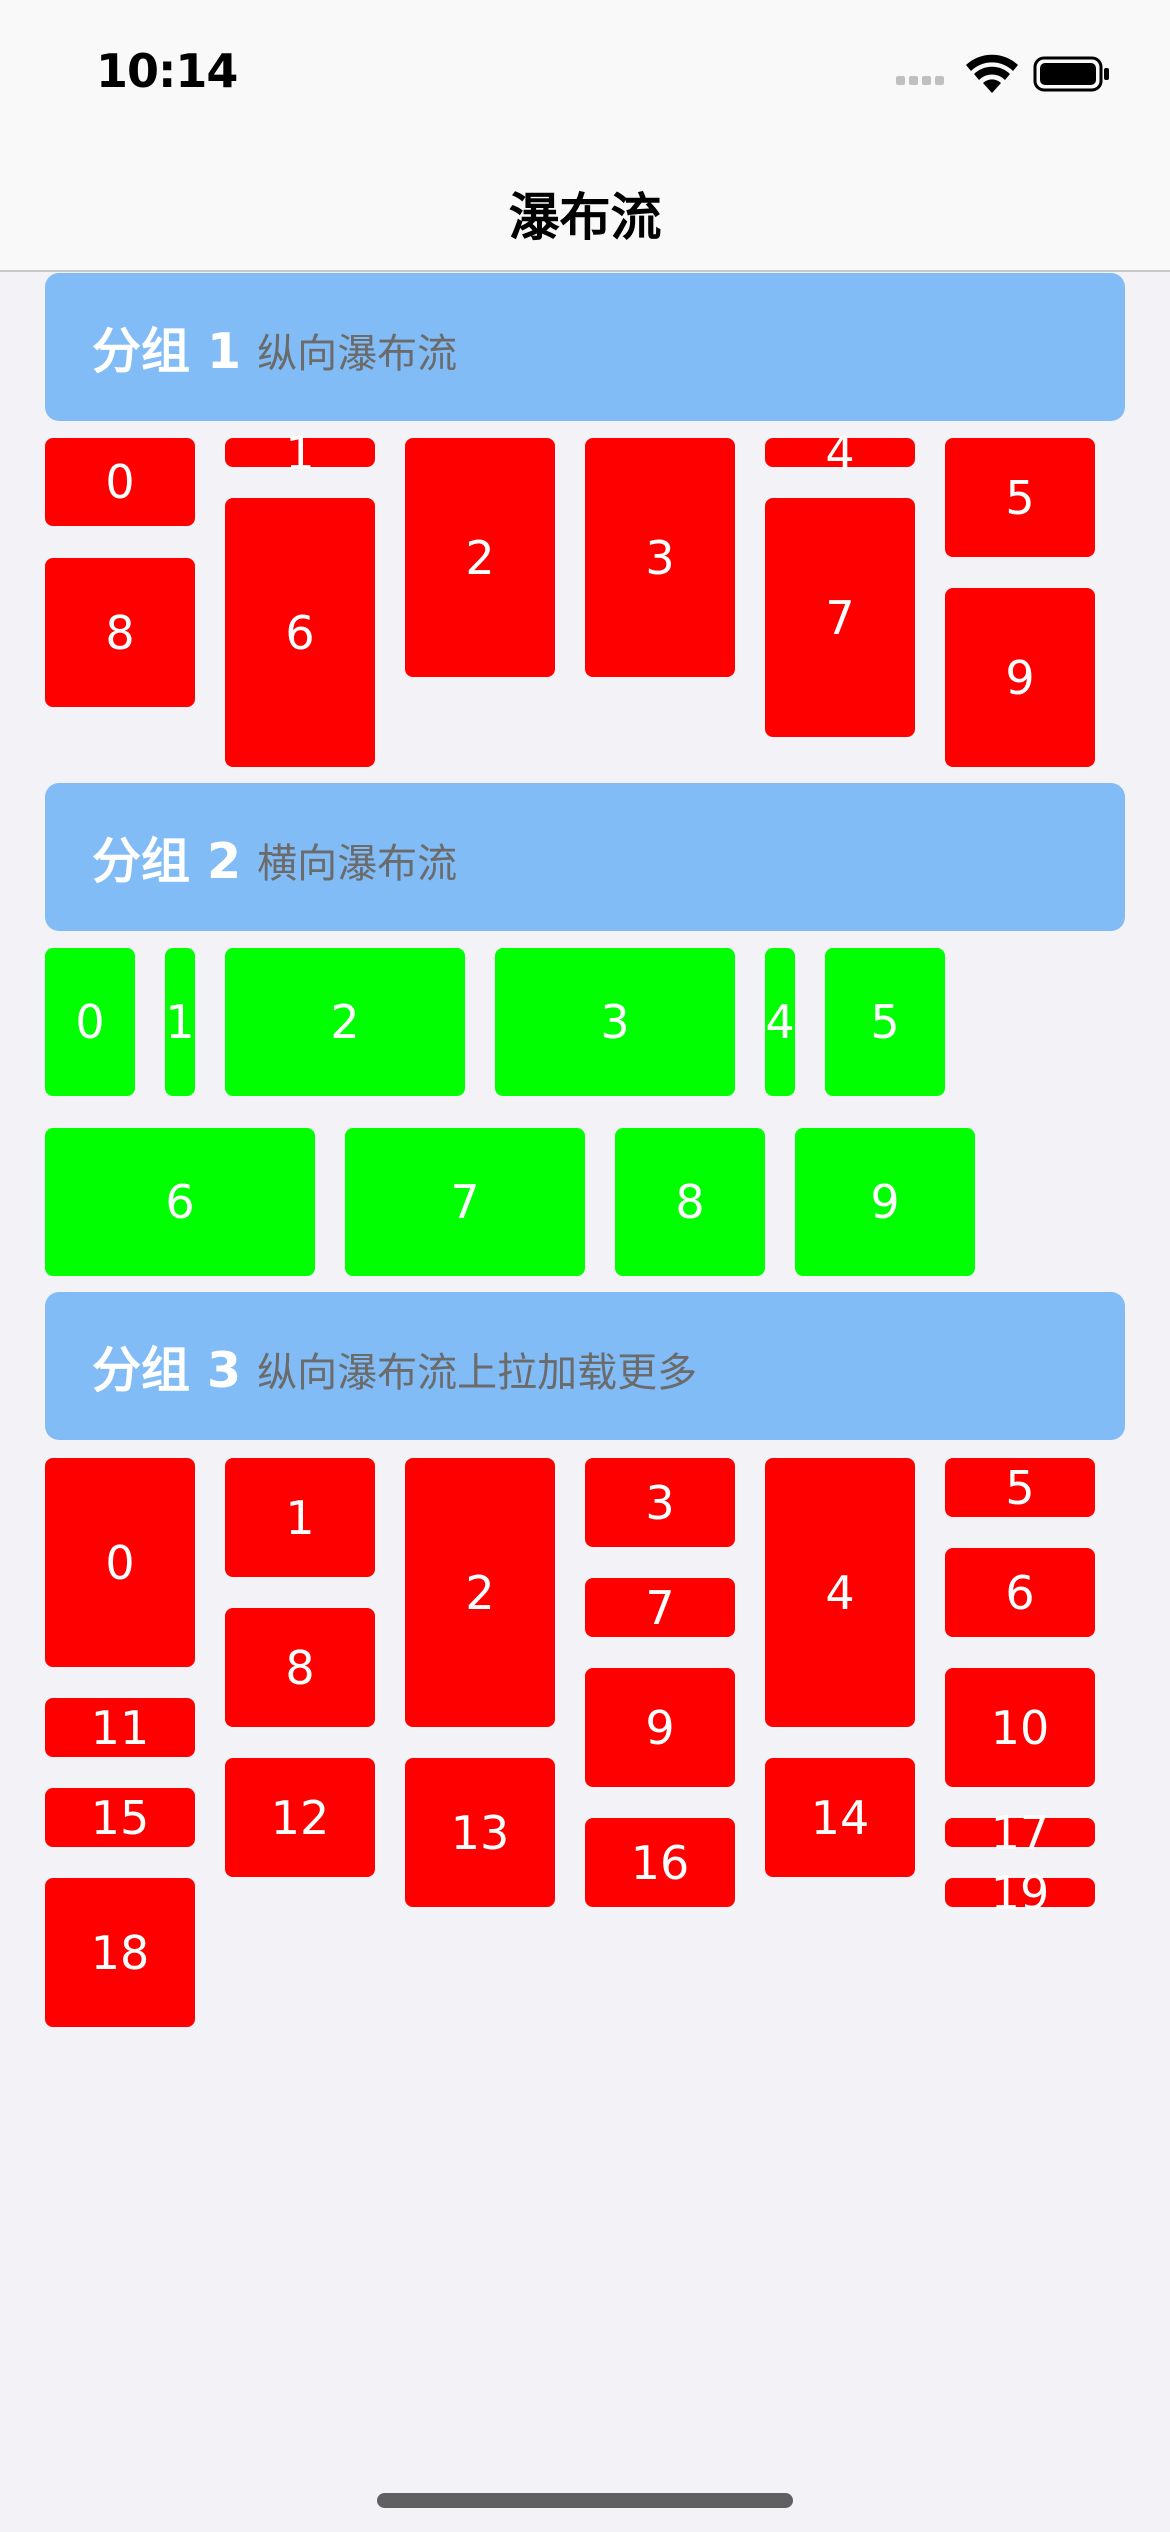  I want to click on section-header-1: 分组 1 纵向瀑布流, so click(585, 347).